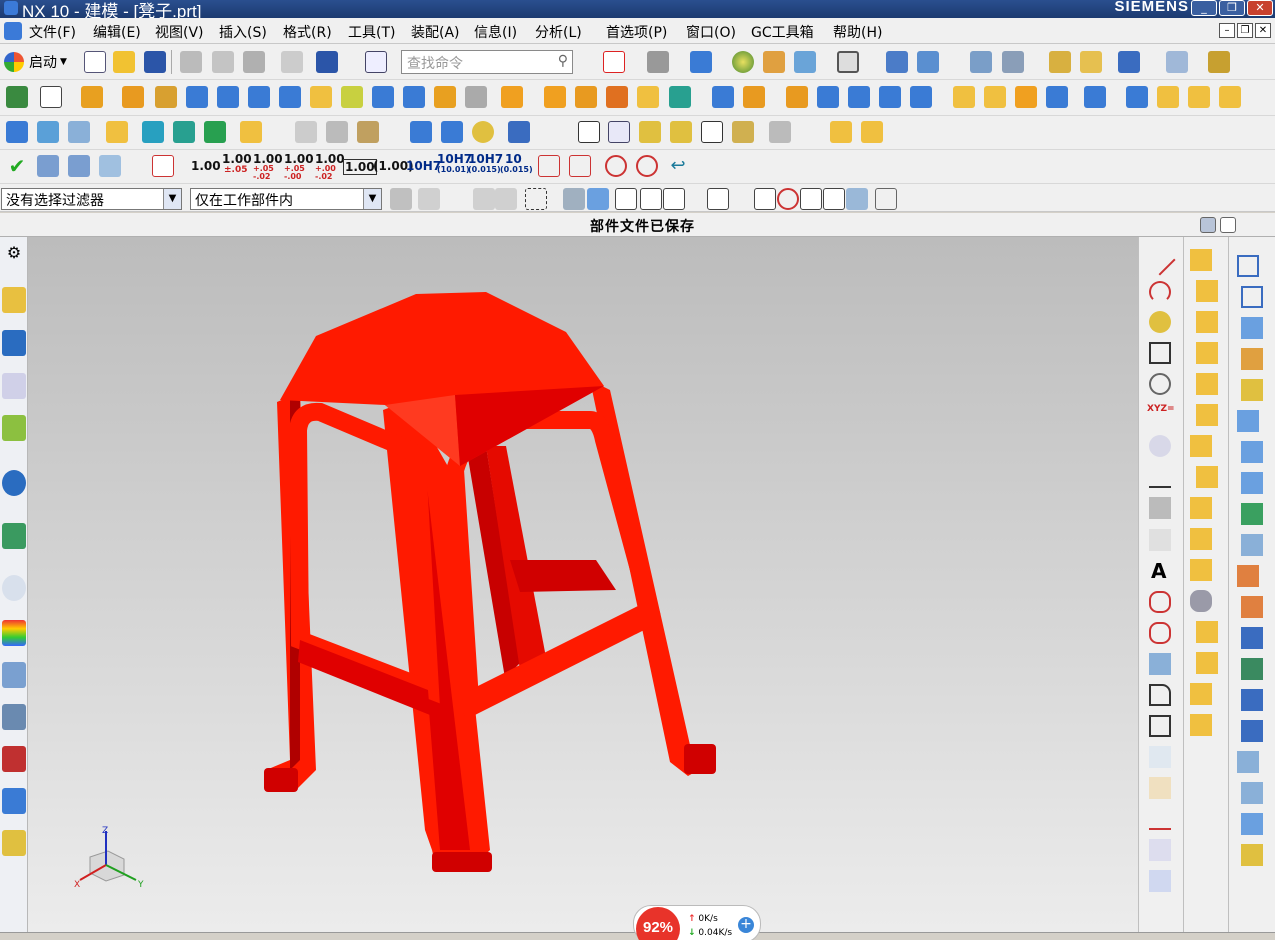 The width and height of the screenshot is (1275, 940). What do you see at coordinates (484, 199) in the screenshot?
I see `select-body-icon` at bounding box center [484, 199].